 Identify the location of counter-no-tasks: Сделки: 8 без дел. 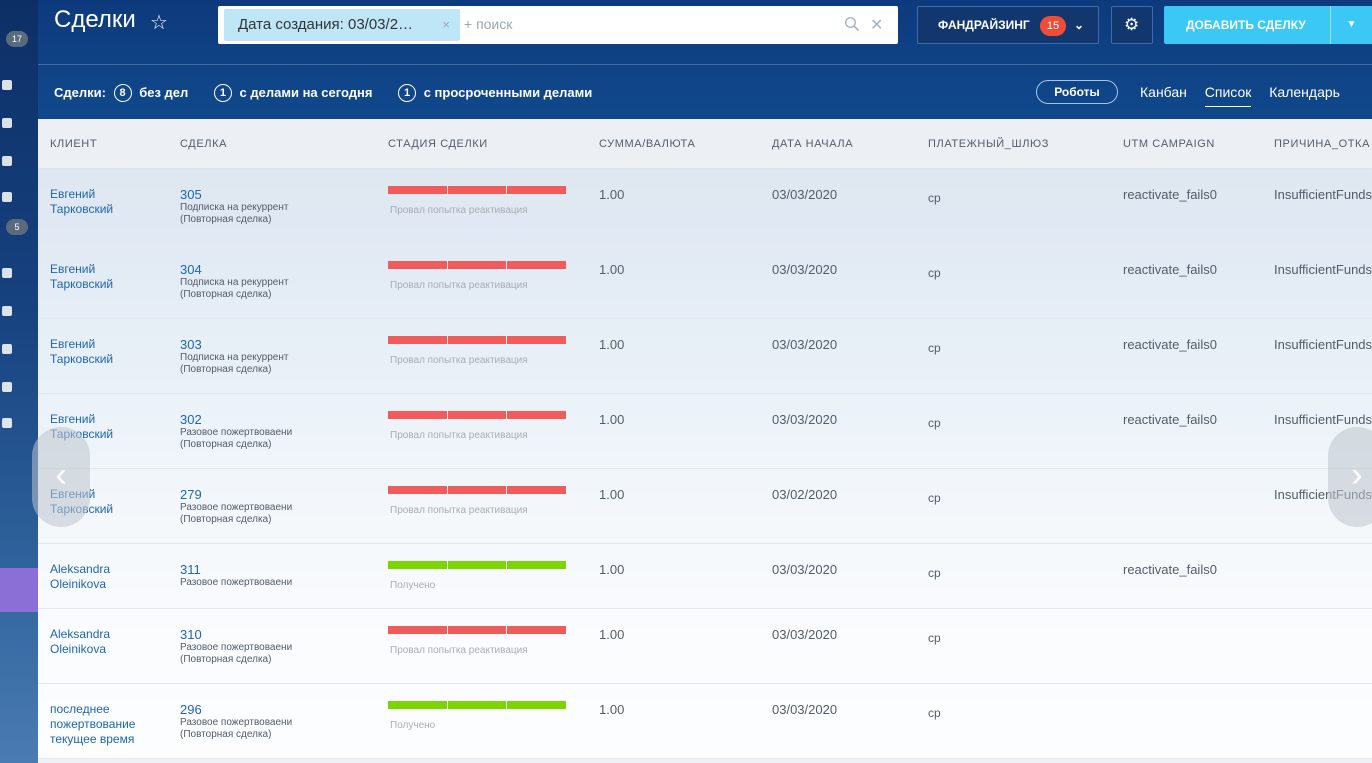
(121, 93).